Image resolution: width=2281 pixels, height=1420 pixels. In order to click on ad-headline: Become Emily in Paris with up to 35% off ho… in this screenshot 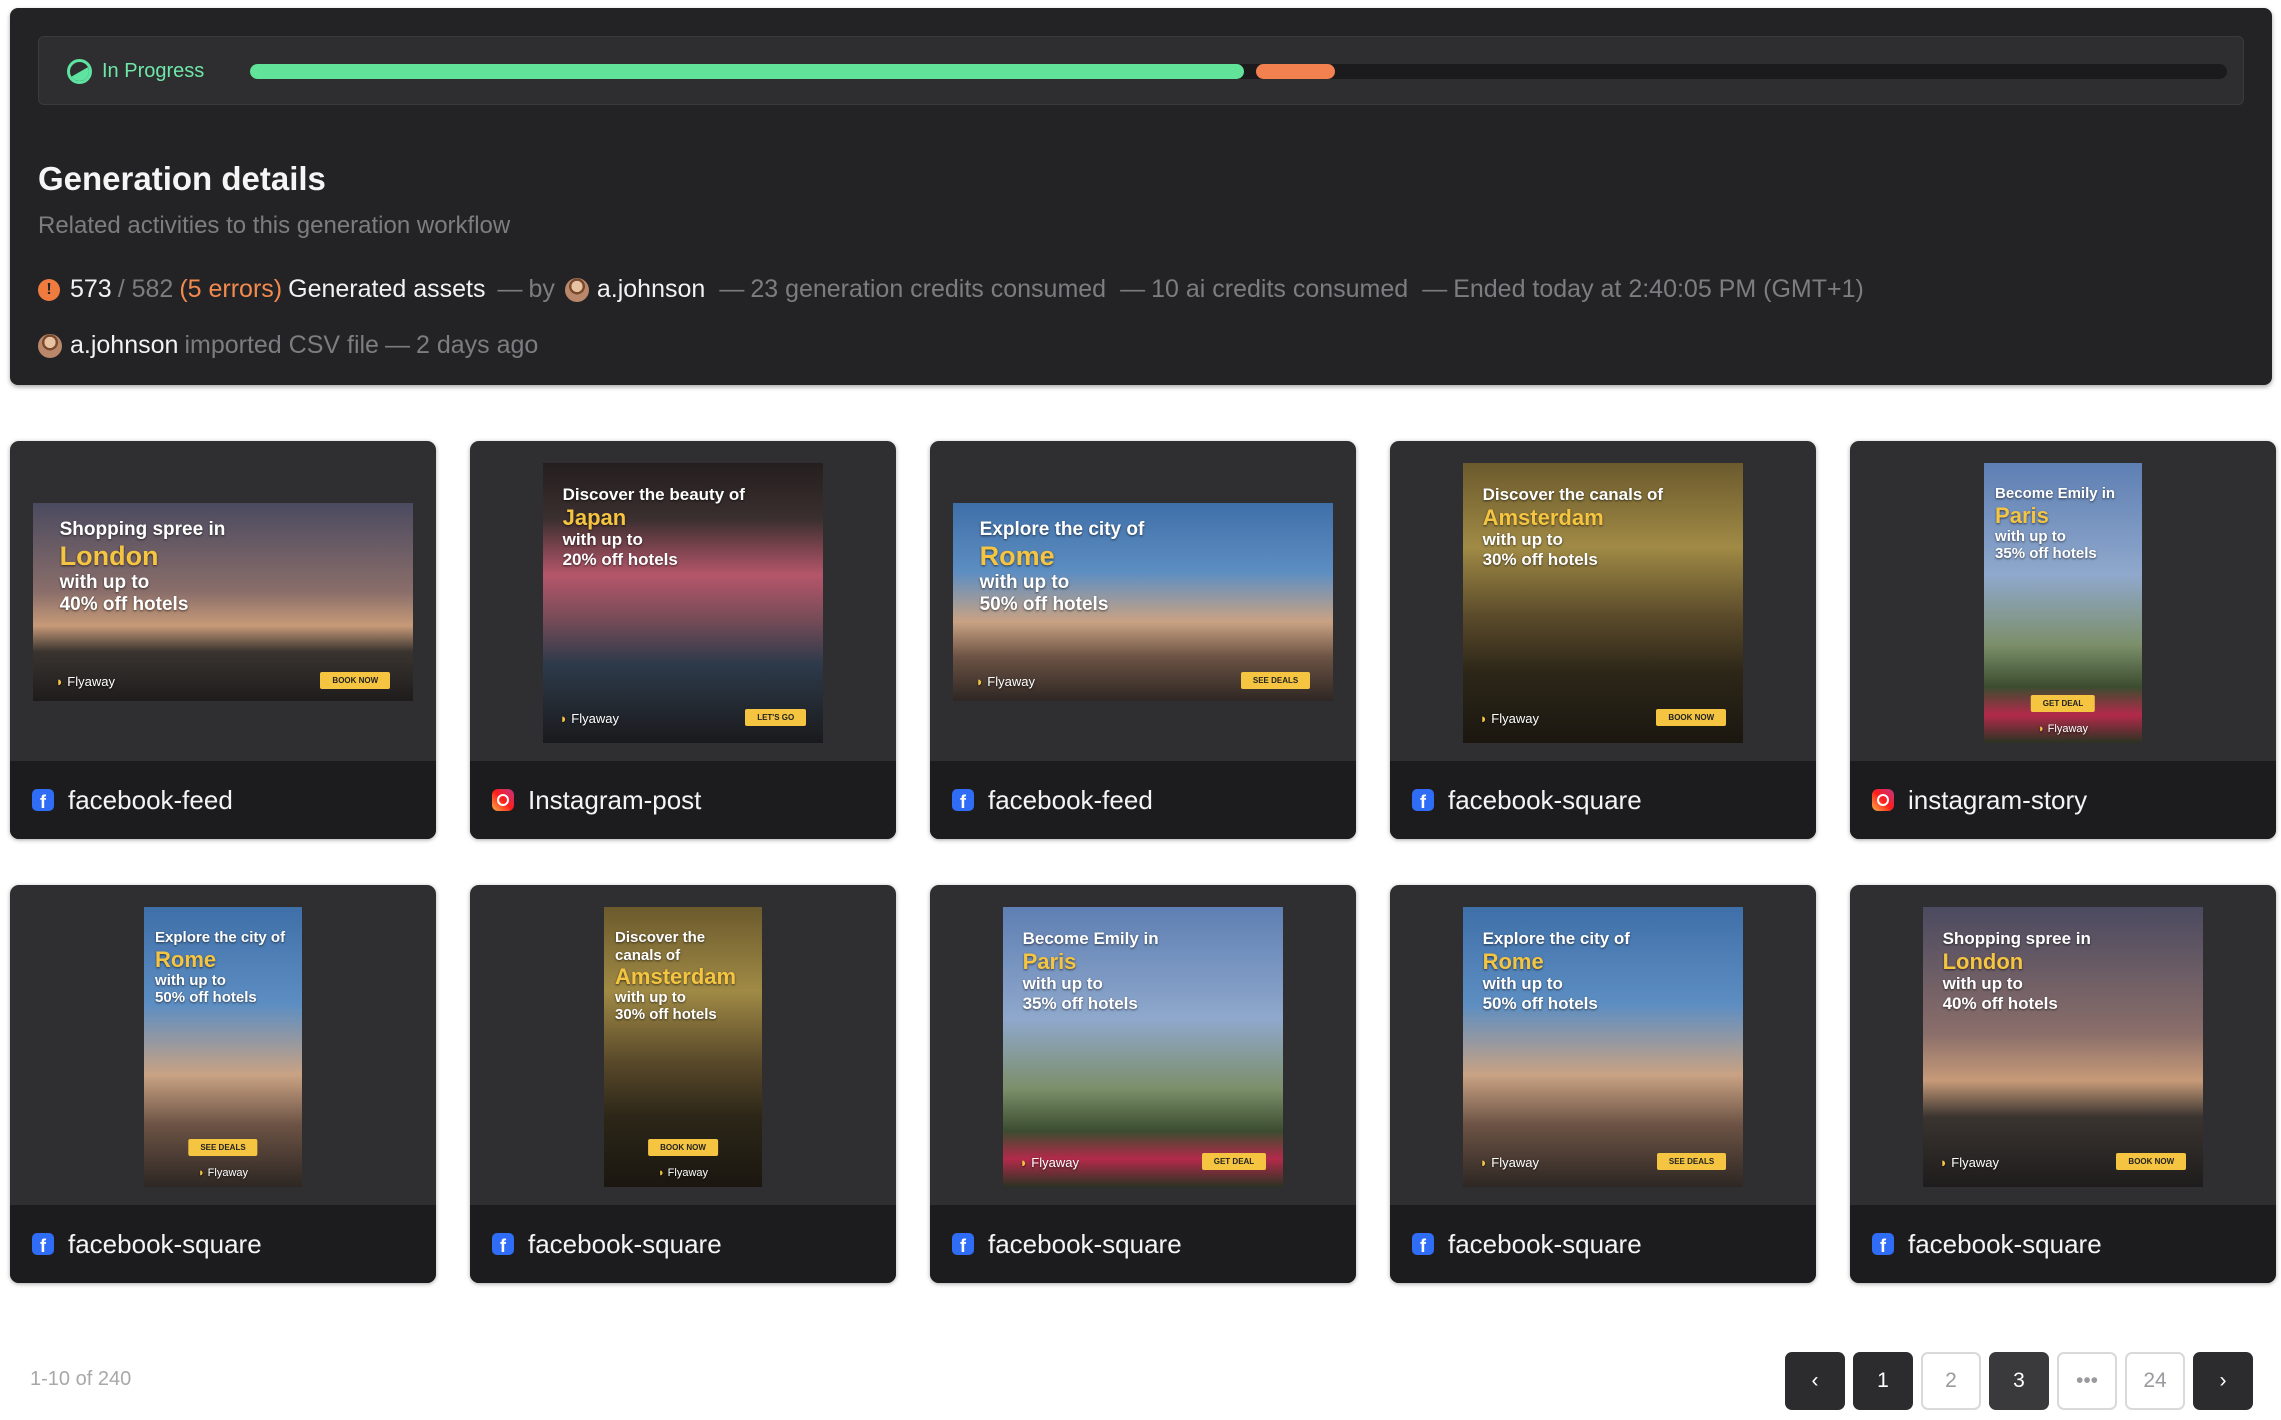, I will do `click(2063, 523)`.